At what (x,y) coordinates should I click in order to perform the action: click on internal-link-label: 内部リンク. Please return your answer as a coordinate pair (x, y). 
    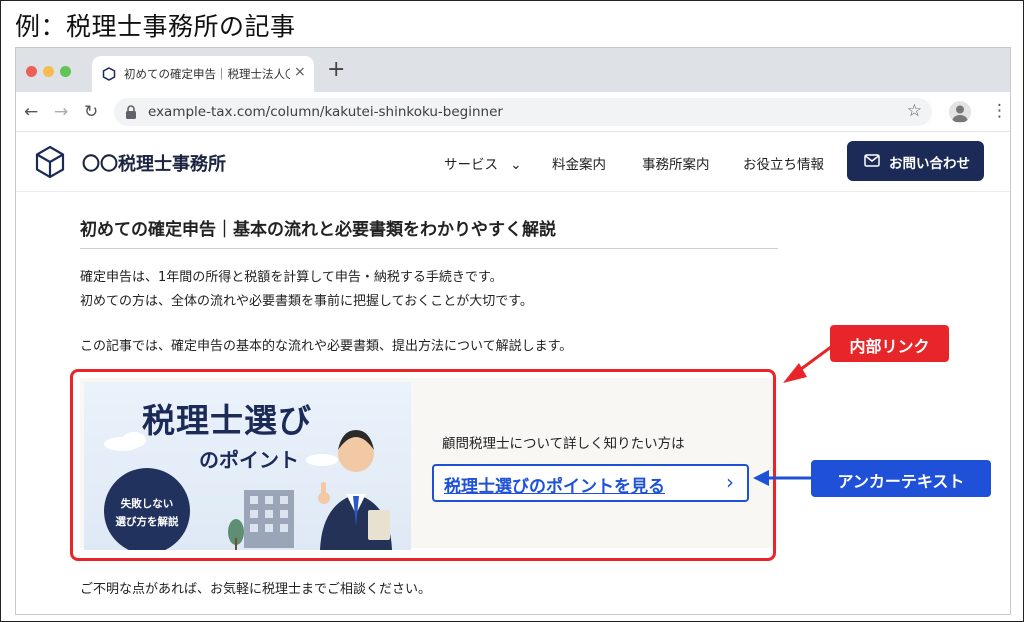
    Looking at the image, I should click on (889, 343).